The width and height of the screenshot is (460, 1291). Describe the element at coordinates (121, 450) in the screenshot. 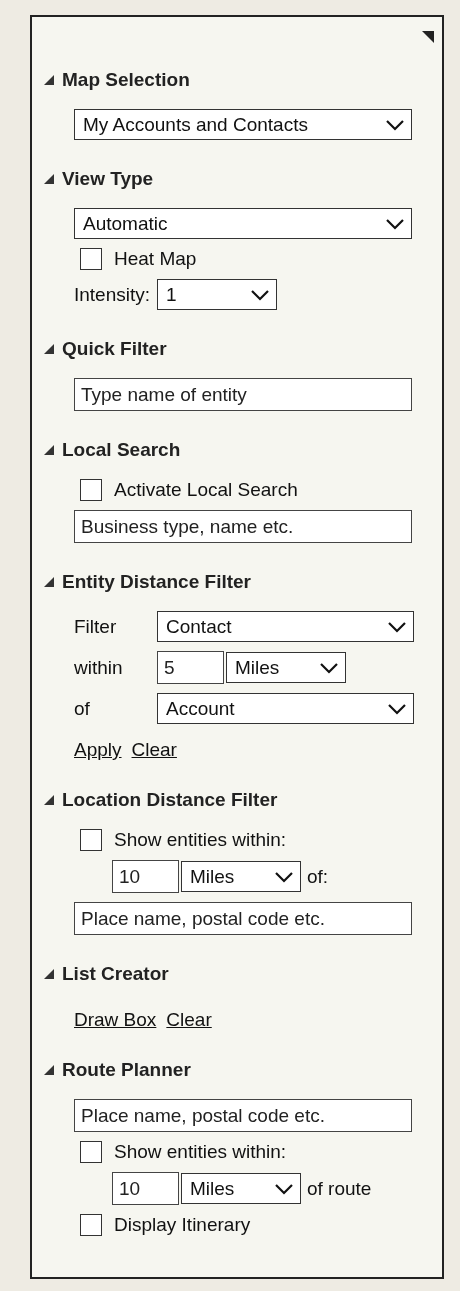

I see `section-title: Local Search` at that location.